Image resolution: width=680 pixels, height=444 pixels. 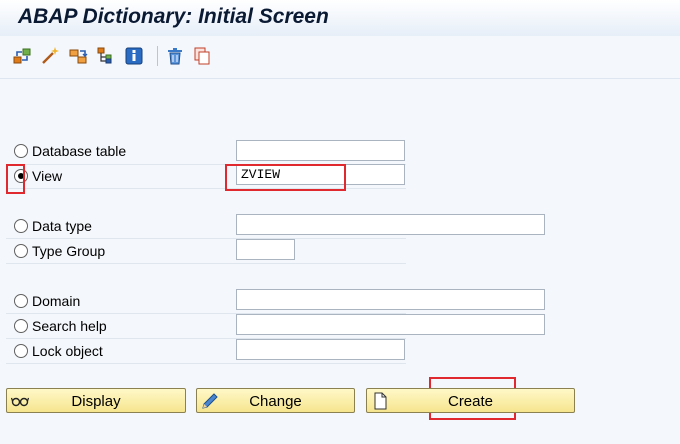 What do you see at coordinates (22, 56) in the screenshot?
I see `where-used-icon` at bounding box center [22, 56].